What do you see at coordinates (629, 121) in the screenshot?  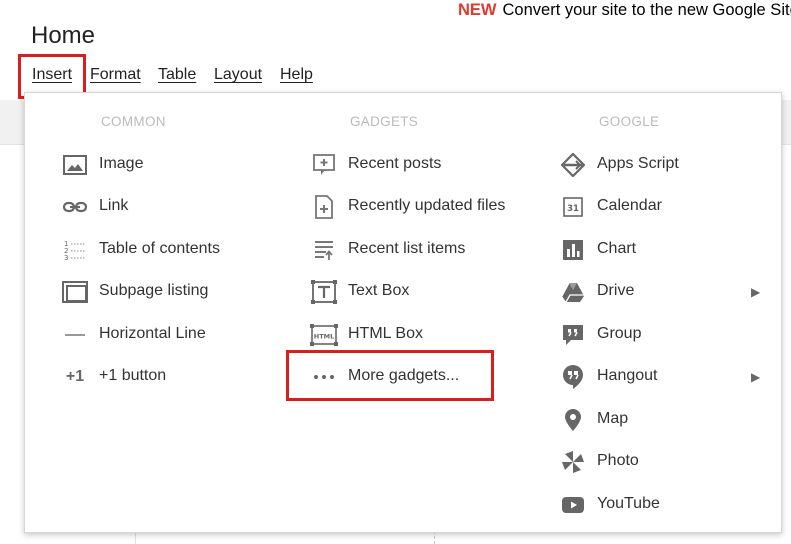 I see `google-header: GOOGLE` at bounding box center [629, 121].